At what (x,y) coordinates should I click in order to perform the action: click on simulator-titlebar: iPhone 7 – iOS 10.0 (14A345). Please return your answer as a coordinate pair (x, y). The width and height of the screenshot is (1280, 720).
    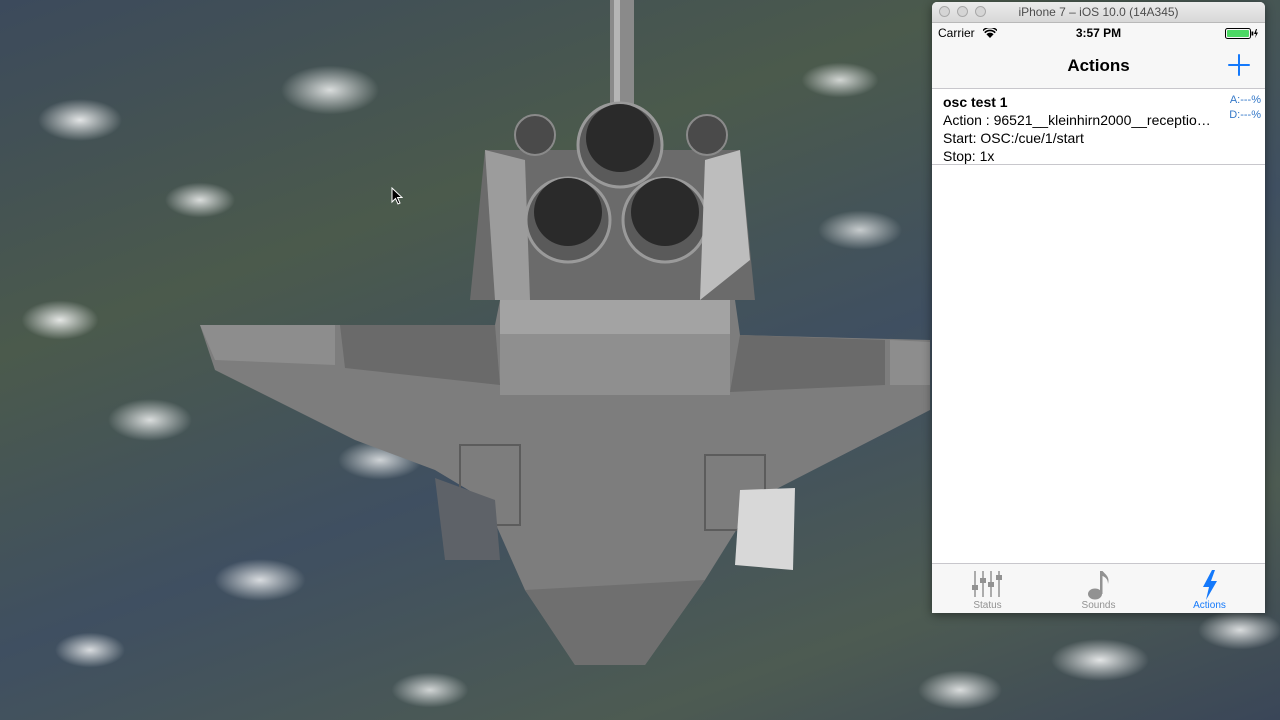
    Looking at the image, I should click on (1098, 12).